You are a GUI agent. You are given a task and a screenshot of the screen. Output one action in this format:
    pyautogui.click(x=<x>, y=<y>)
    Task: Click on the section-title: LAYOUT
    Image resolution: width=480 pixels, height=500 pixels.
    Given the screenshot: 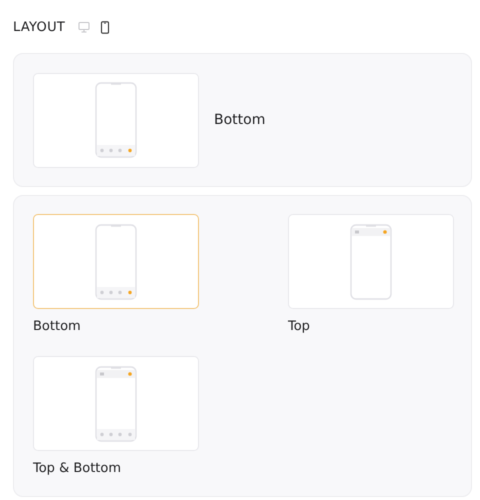 What is the action you would take?
    pyautogui.click(x=39, y=27)
    